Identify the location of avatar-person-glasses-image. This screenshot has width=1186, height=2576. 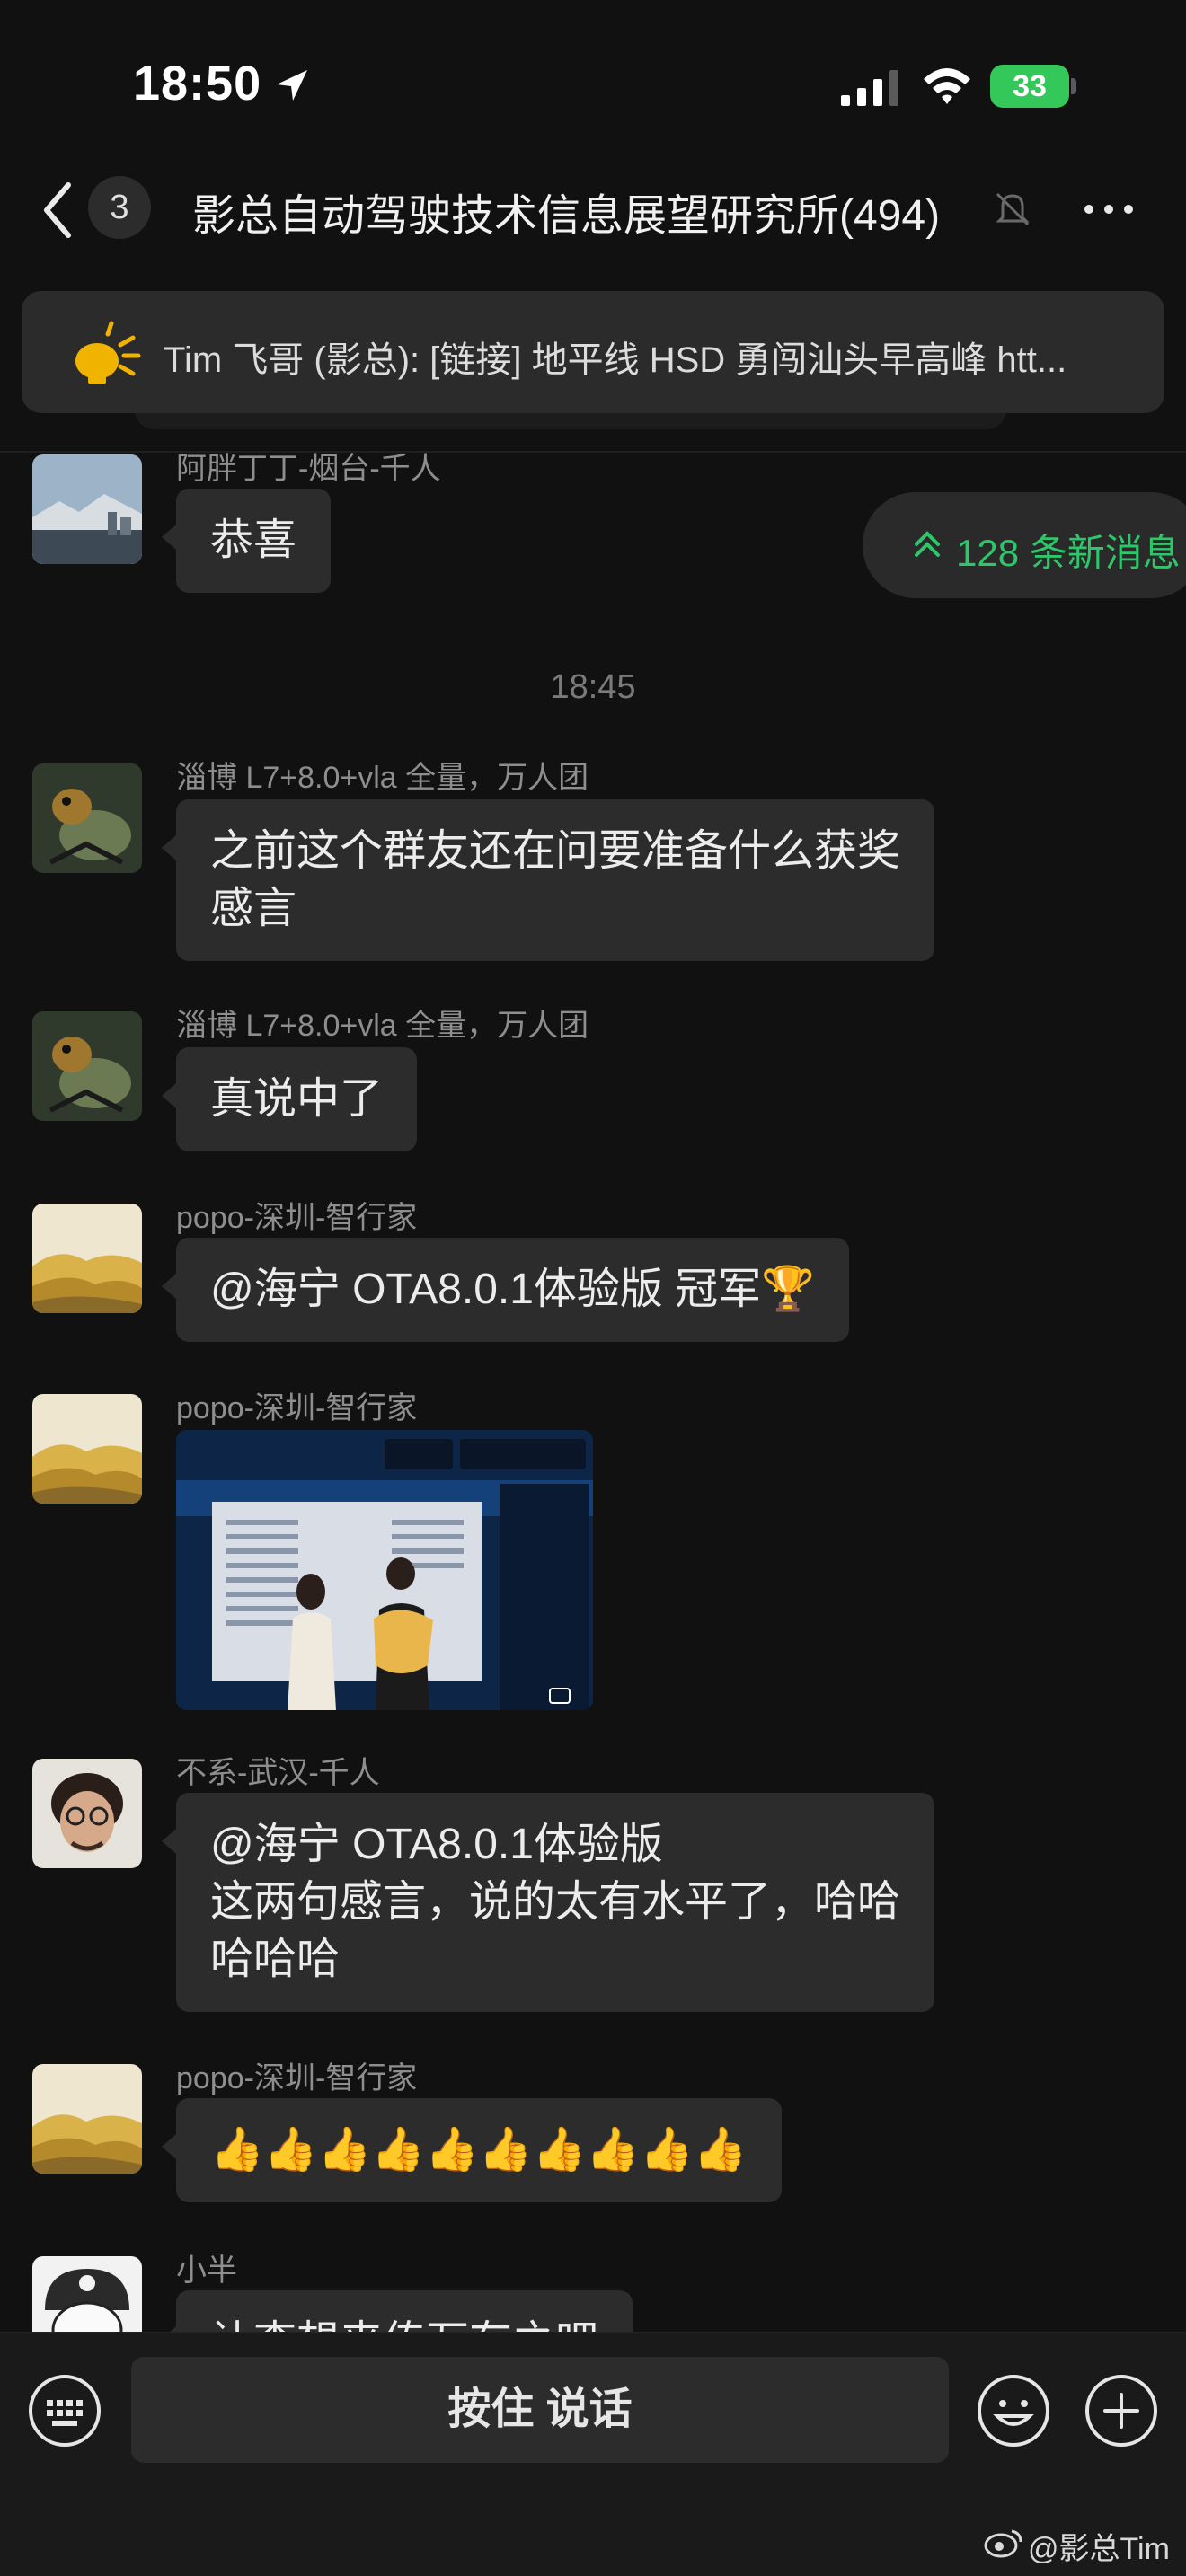
(87, 1813).